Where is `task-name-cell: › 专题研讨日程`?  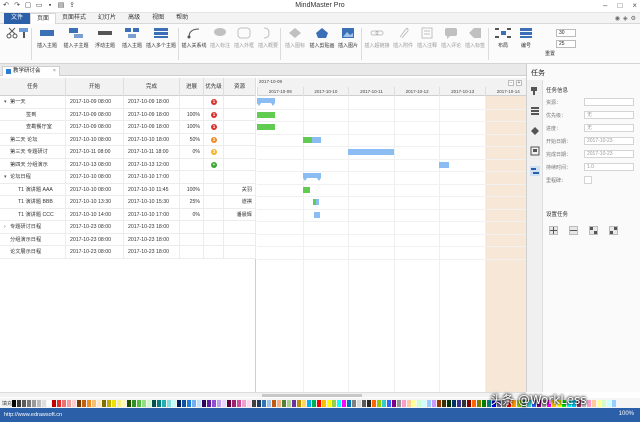
task-name-cell: › 专题研讨日程 is located at coordinates (33, 227).